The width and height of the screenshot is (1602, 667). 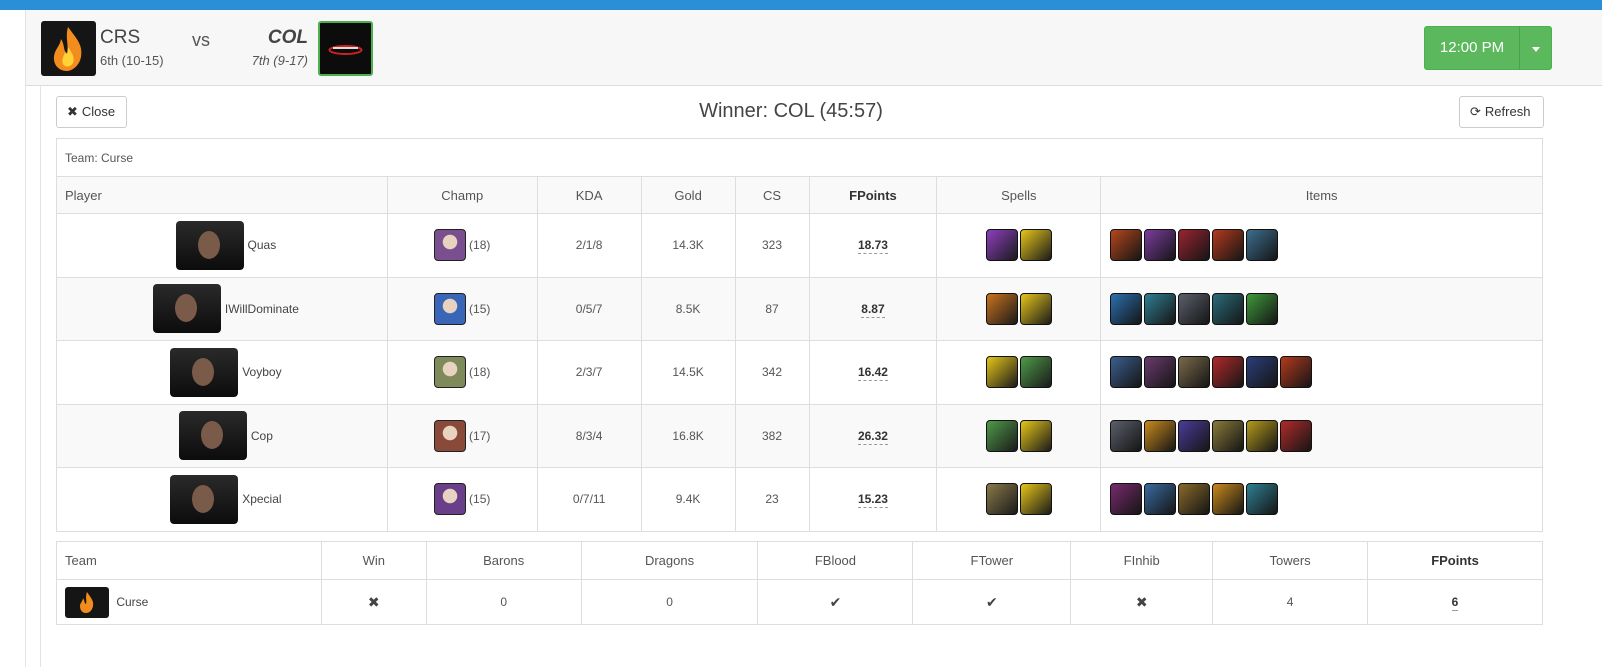 What do you see at coordinates (688, 195) in the screenshot?
I see `col-header-gold: Gold` at bounding box center [688, 195].